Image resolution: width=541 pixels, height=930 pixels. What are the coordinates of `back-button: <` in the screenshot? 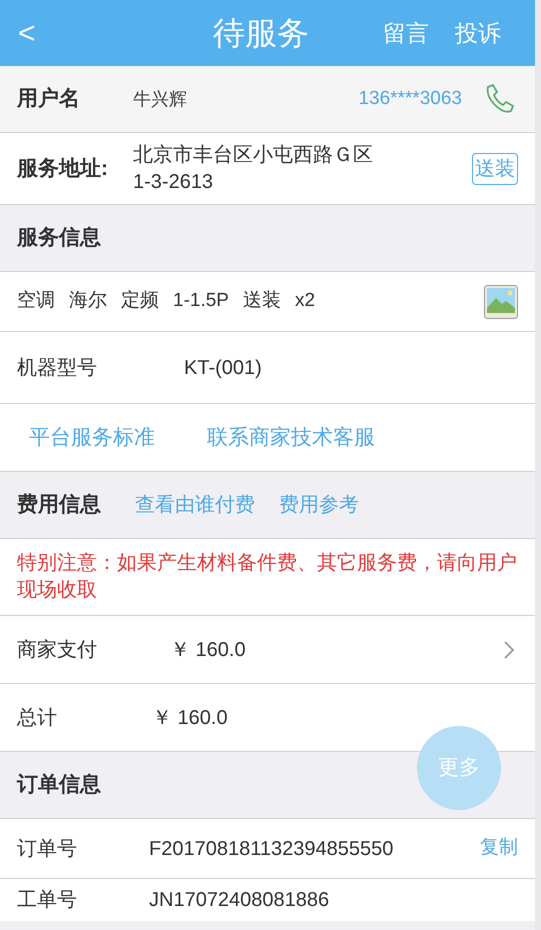 It's located at (38, 33).